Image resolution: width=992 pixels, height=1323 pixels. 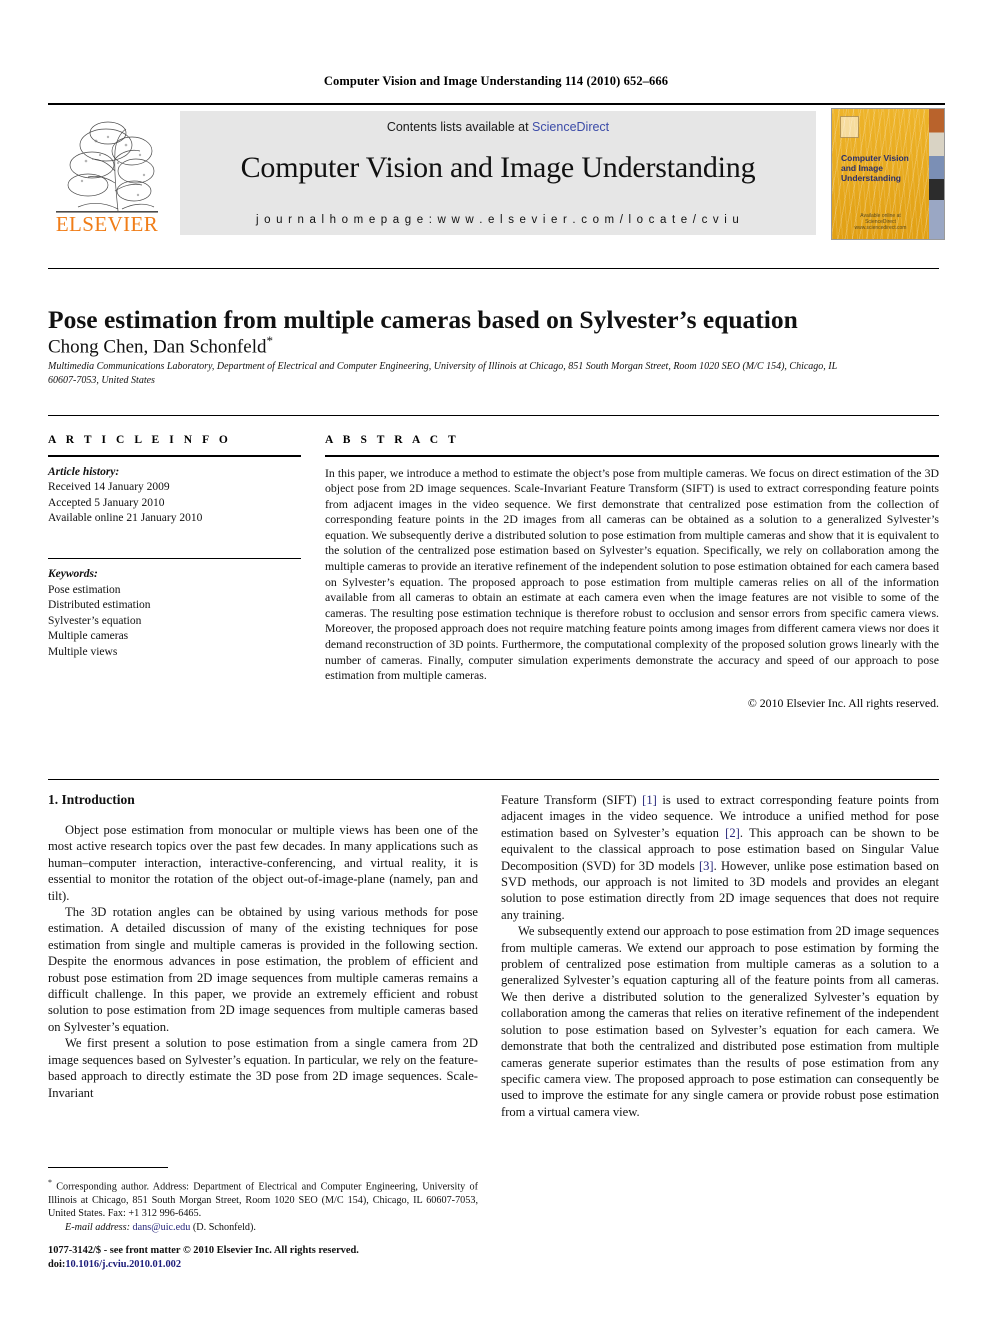 What do you see at coordinates (875, 158) in the screenshot?
I see `cover-title-line-1: Computer Vision` at bounding box center [875, 158].